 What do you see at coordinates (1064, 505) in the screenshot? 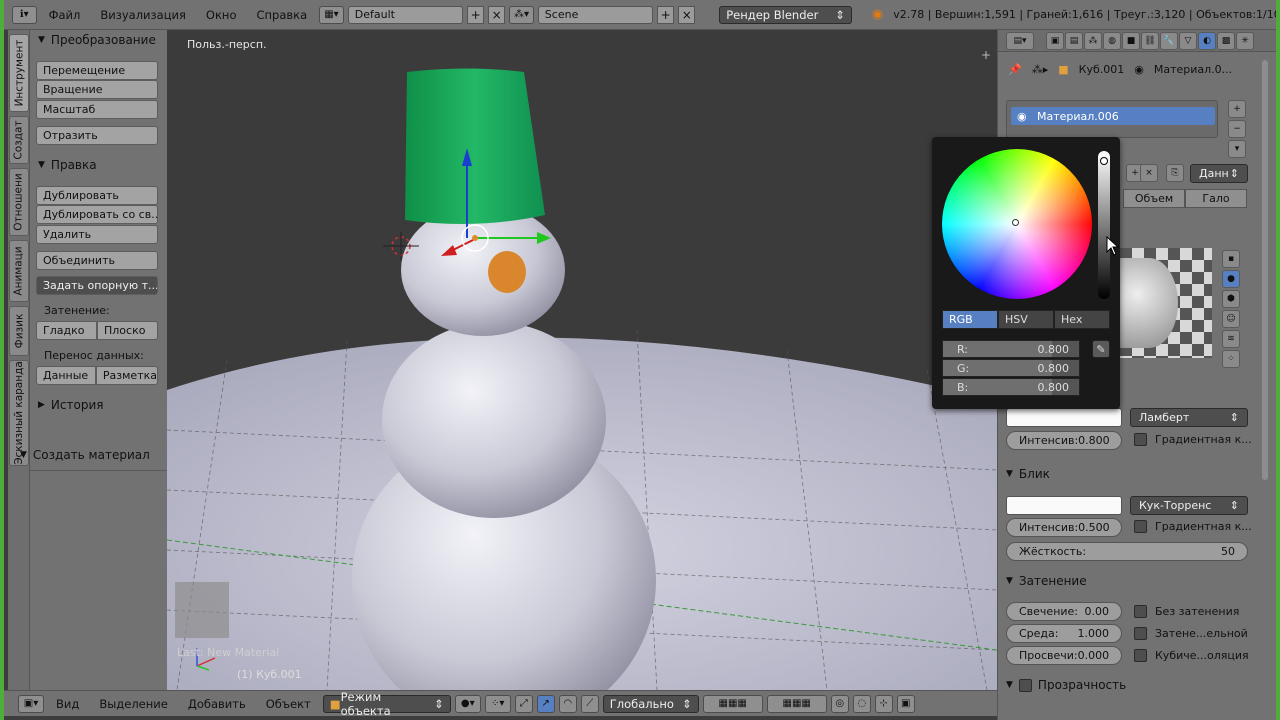
I see `specular-color-swatch` at bounding box center [1064, 505].